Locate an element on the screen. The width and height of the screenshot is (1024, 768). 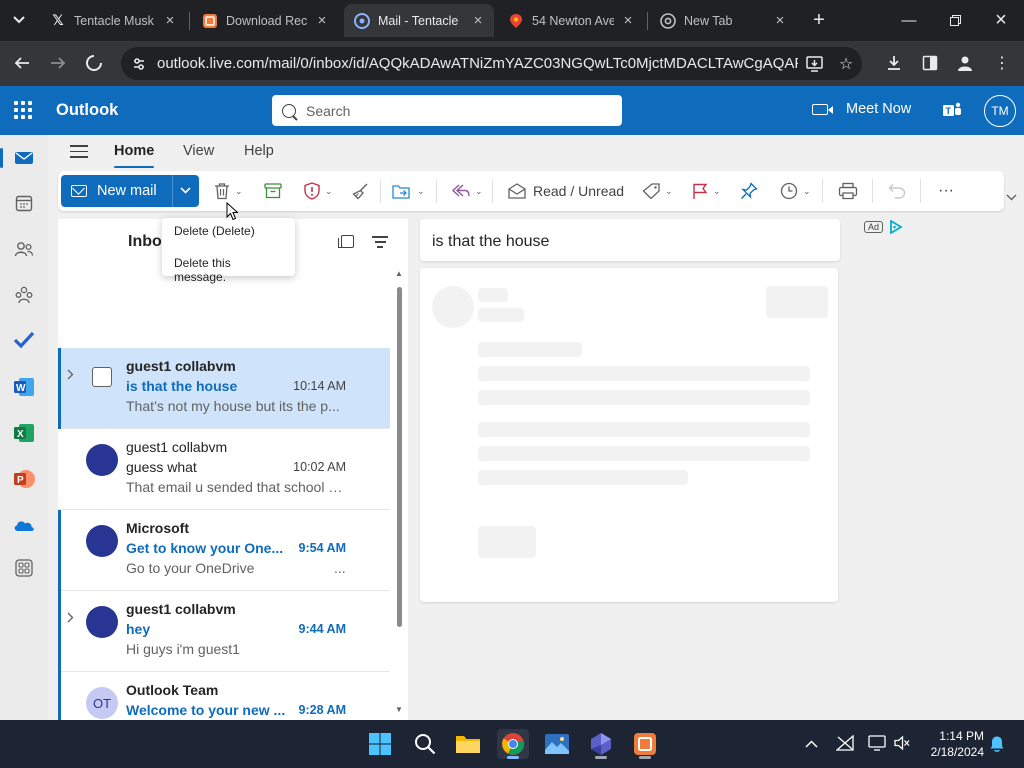
meet-now-button: Meet Now is located at coordinates (861, 109).